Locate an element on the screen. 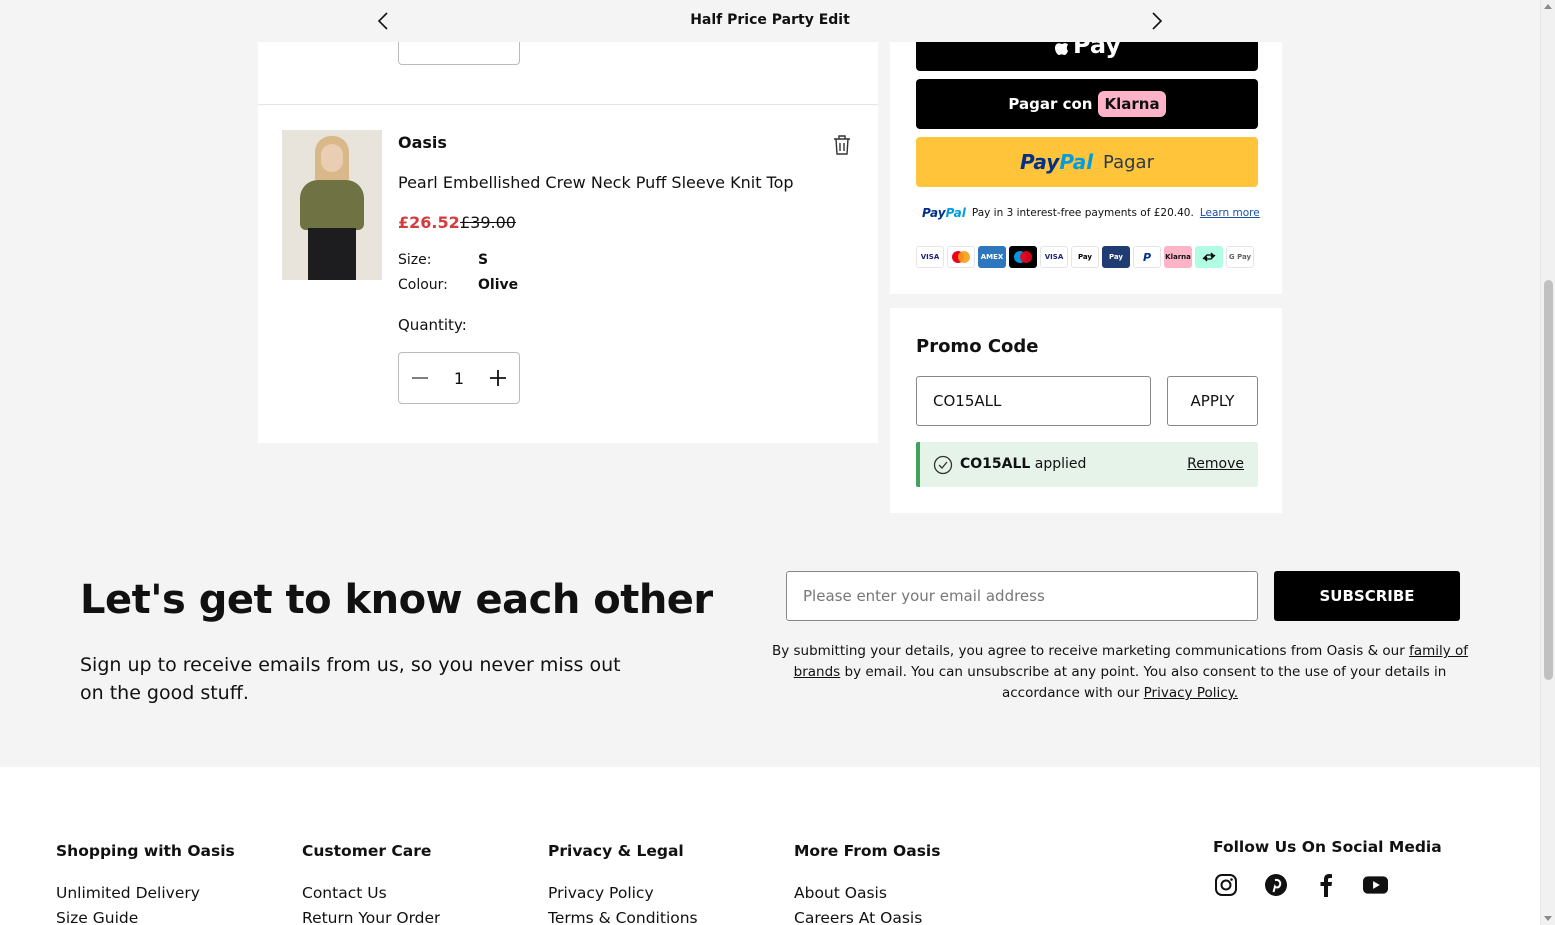  footer-link-careers: Careers At Oasis is located at coordinates (867, 916).